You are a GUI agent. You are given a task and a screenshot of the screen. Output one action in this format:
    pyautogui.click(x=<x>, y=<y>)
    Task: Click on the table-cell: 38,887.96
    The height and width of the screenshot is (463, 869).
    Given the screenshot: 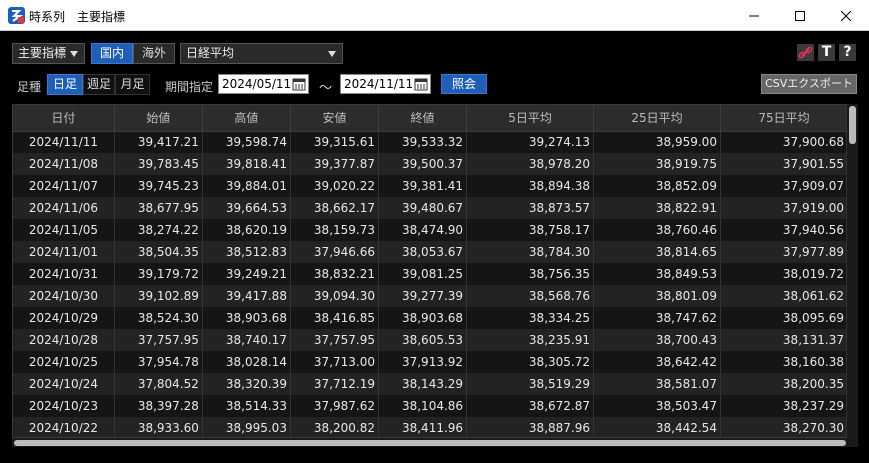 What is the action you would take?
    pyautogui.click(x=530, y=427)
    